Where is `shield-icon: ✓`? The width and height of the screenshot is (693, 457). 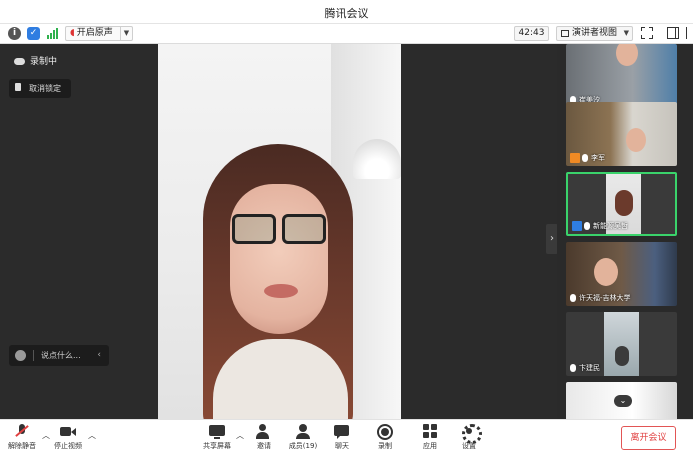
shield-icon: ✓ is located at coordinates (33, 33).